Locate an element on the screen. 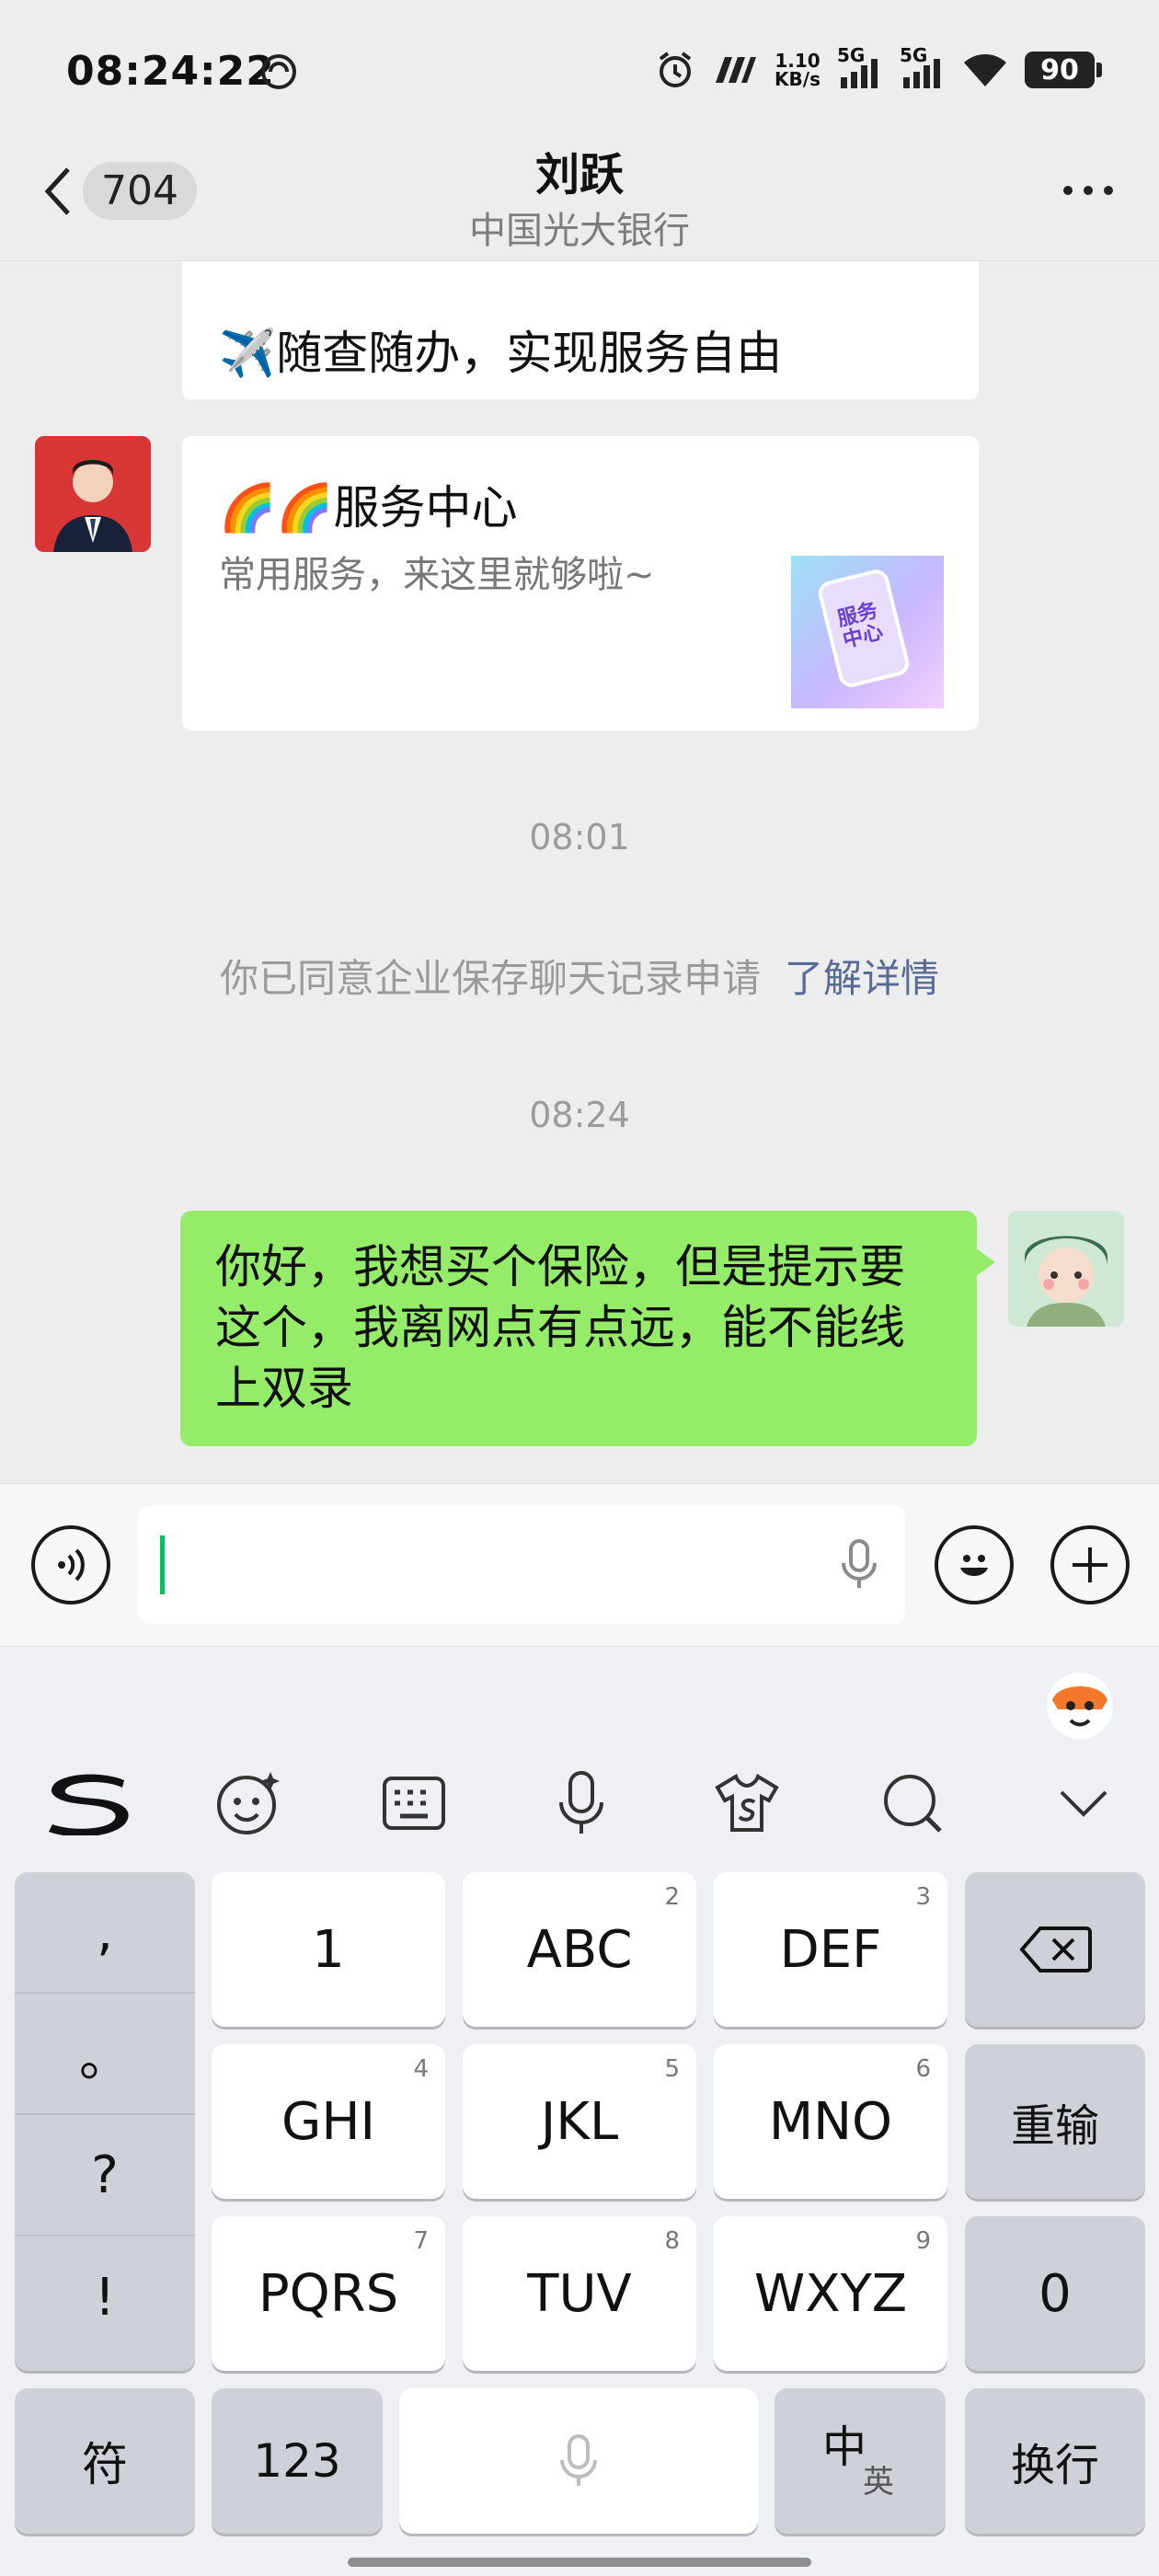  more-functions-button is located at coordinates (1090, 1564).